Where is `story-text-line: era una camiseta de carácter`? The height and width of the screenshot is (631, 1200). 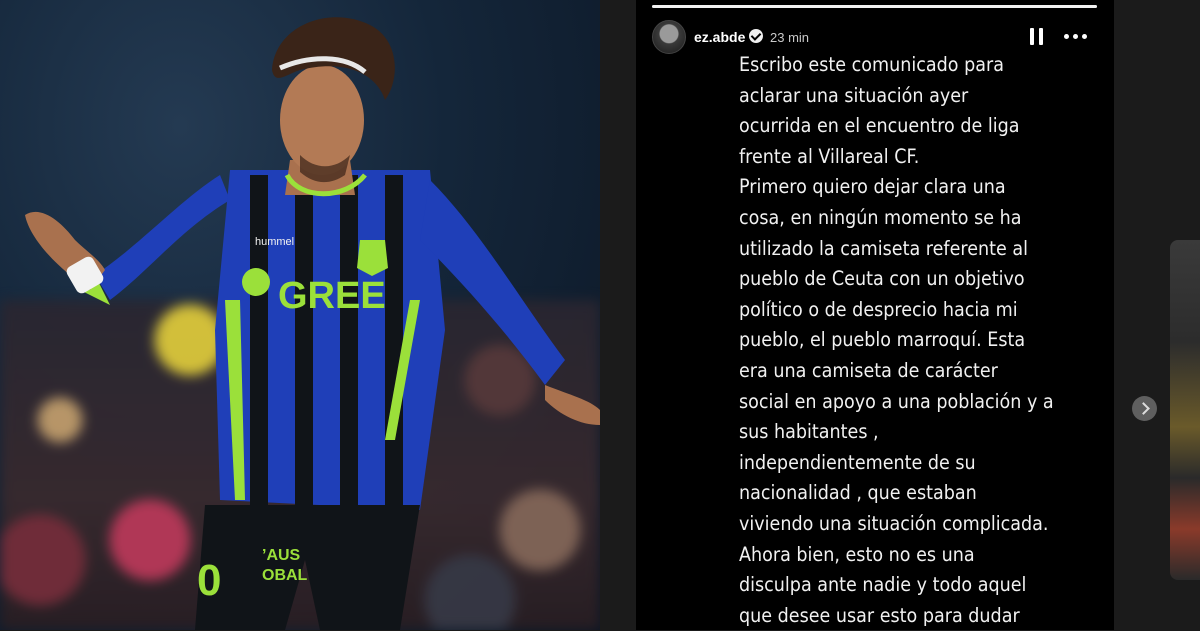 story-text-line: era una camiseta de carácter is located at coordinates (868, 370).